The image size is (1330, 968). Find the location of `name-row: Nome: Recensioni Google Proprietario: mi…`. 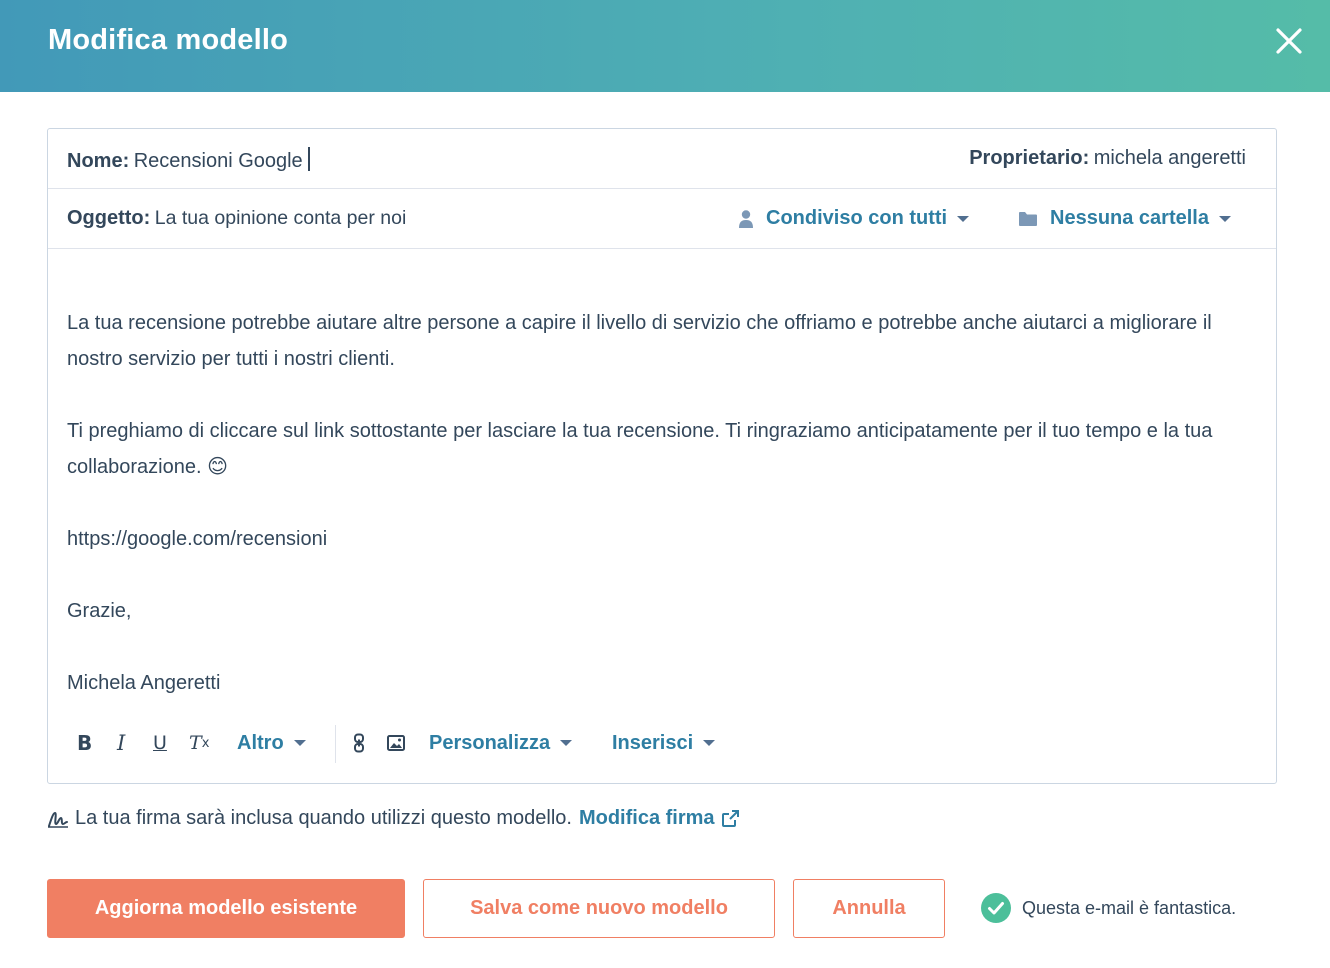

name-row: Nome: Recensioni Google Proprietario: mi… is located at coordinates (662, 159).